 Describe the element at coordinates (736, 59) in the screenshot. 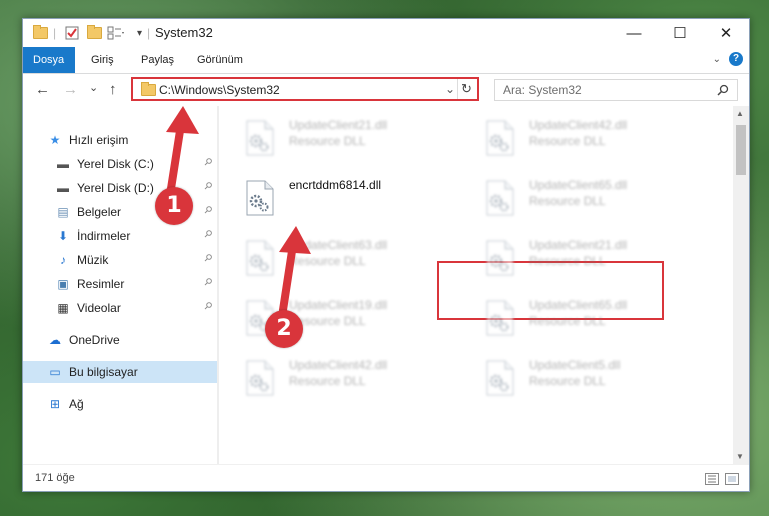

I see `help-icon: ?` at that location.